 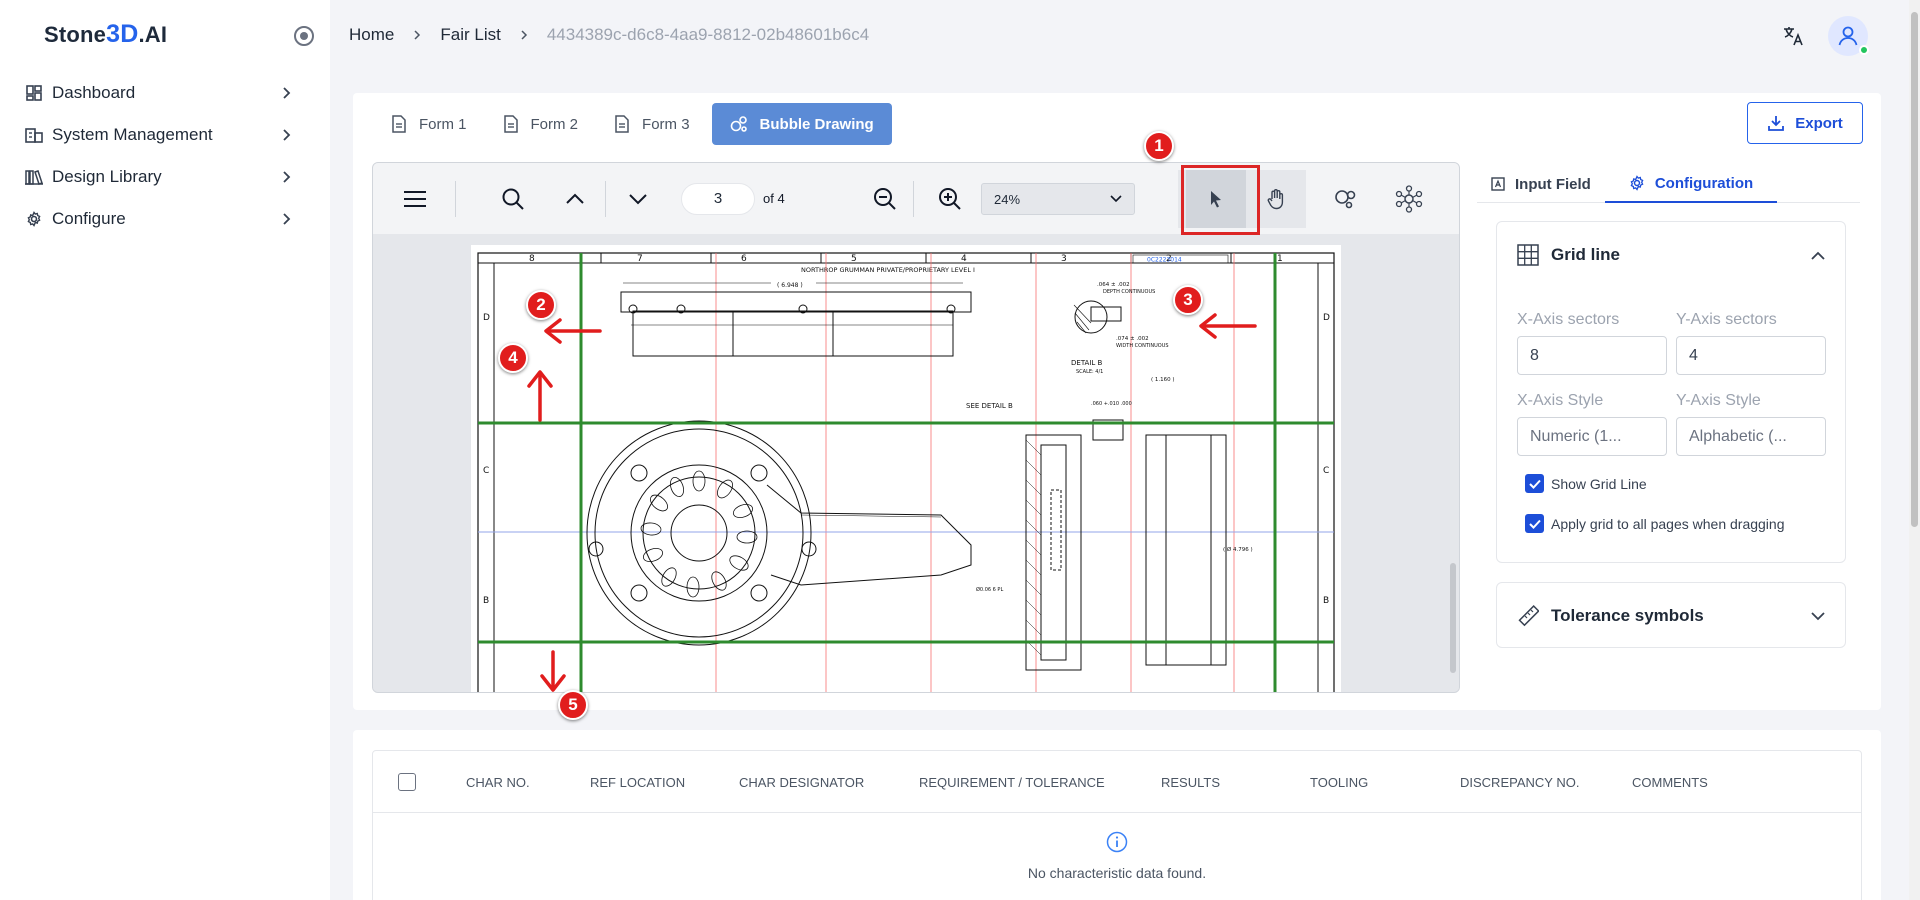 What do you see at coordinates (498, 782) in the screenshot?
I see `column-header: CHAR NO.` at bounding box center [498, 782].